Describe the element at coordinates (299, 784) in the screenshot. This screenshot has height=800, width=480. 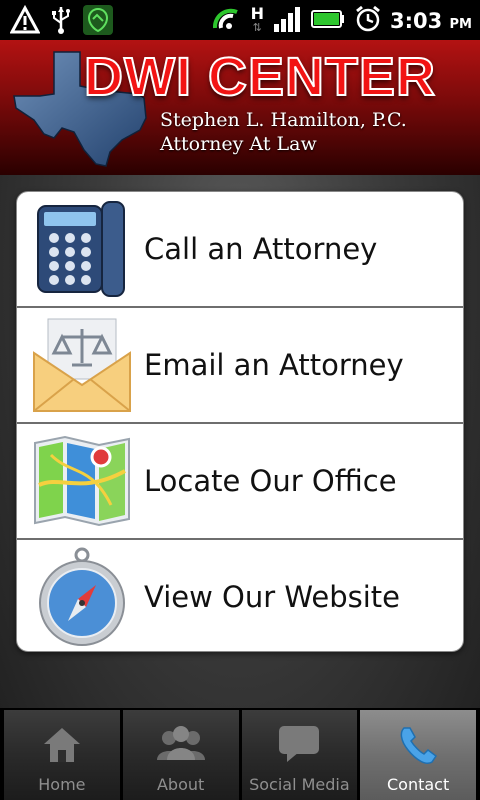
I see `tab-label: Social Media` at that location.